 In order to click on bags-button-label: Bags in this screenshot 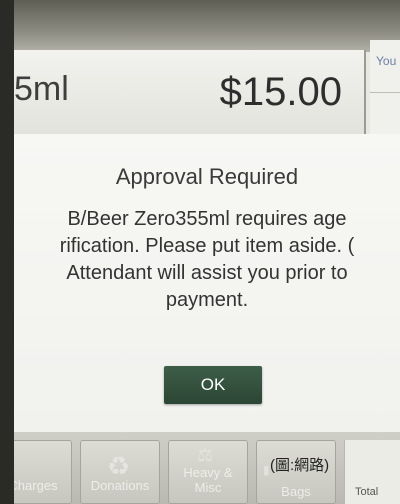, I will do `click(296, 491)`.